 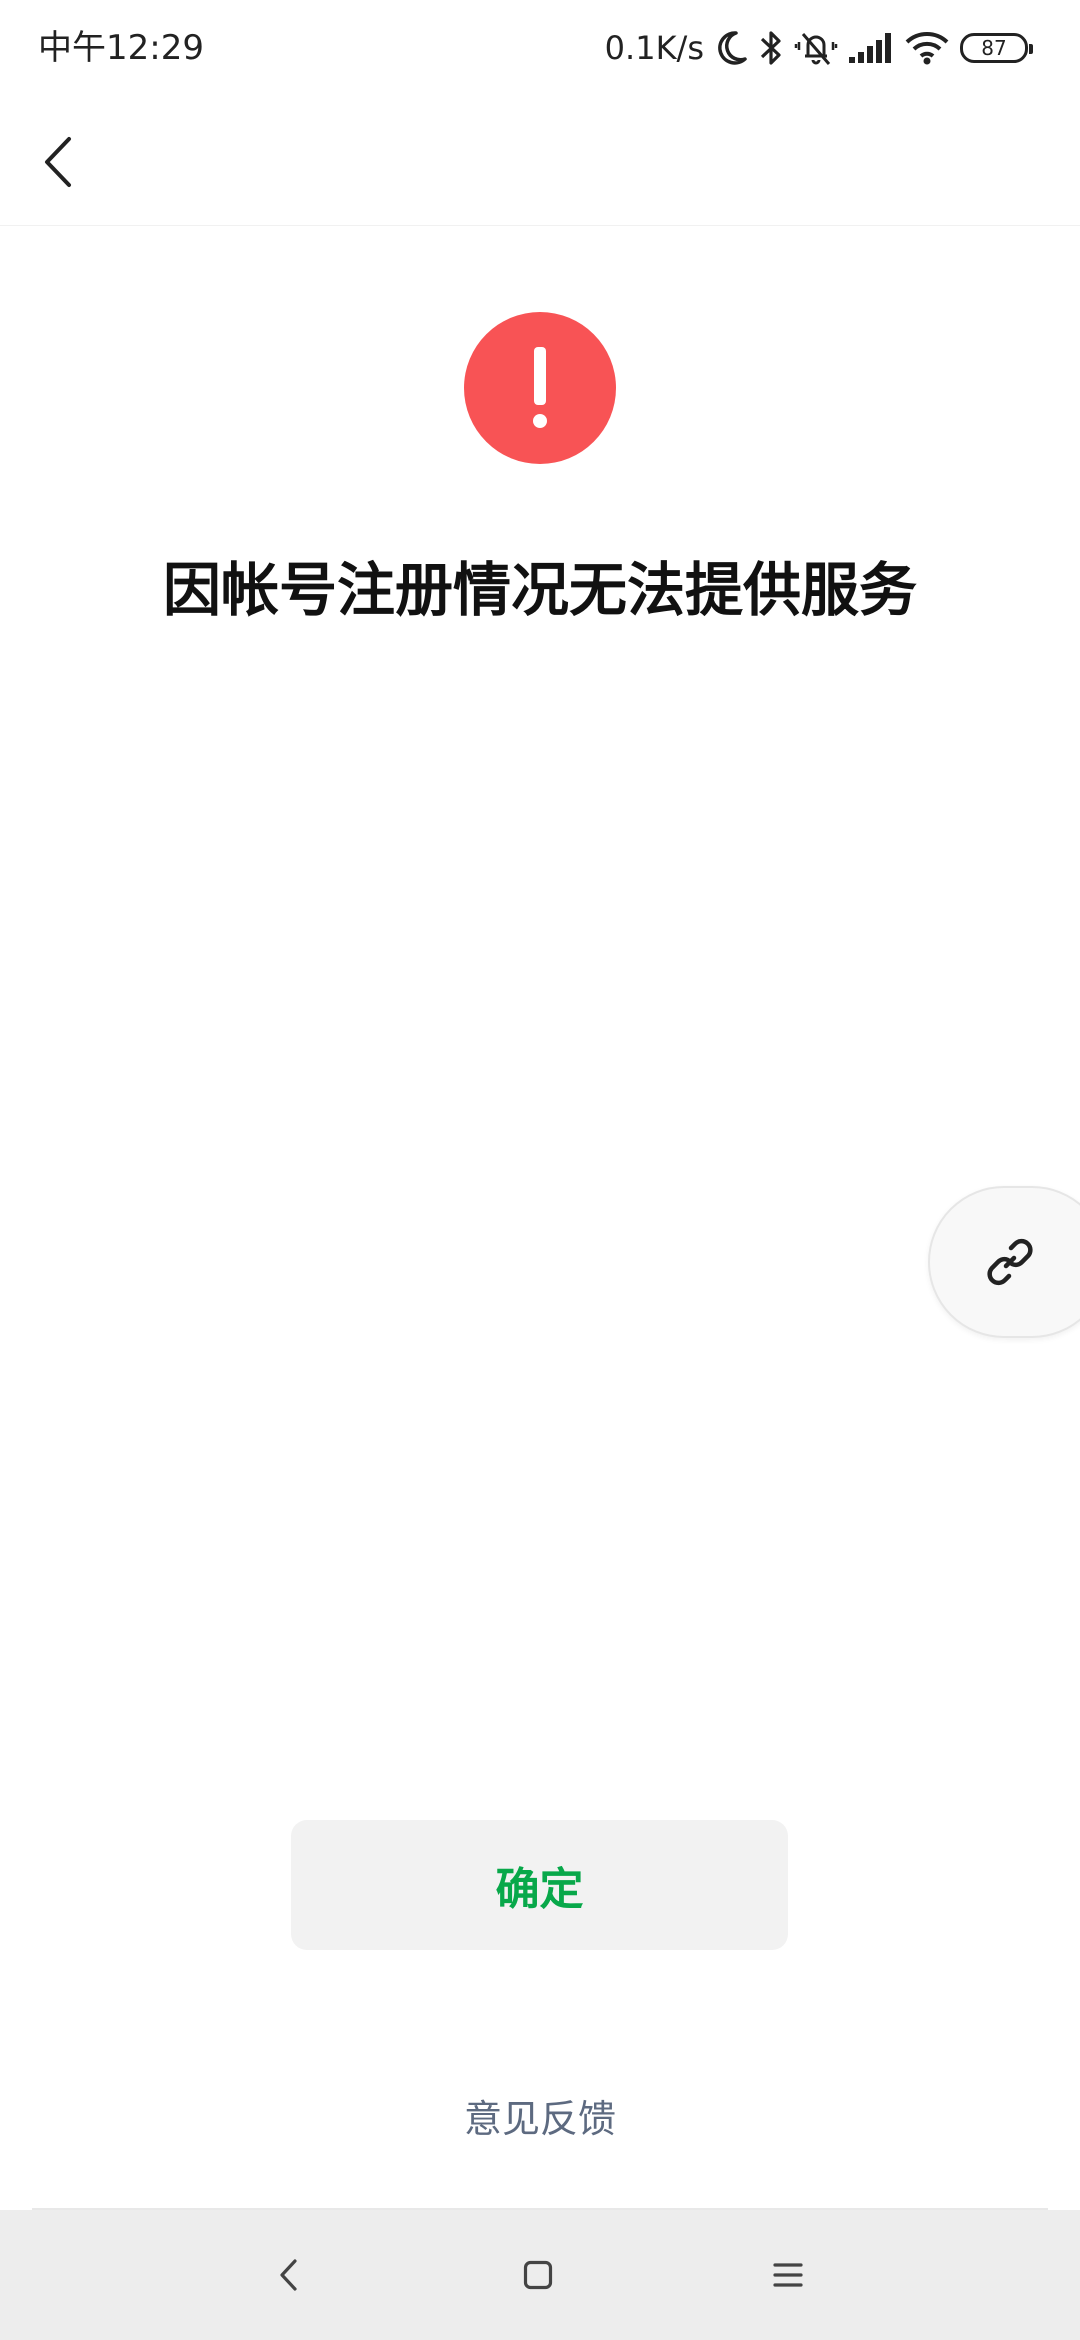 I want to click on nav-back-icon, so click(x=288, y=2275).